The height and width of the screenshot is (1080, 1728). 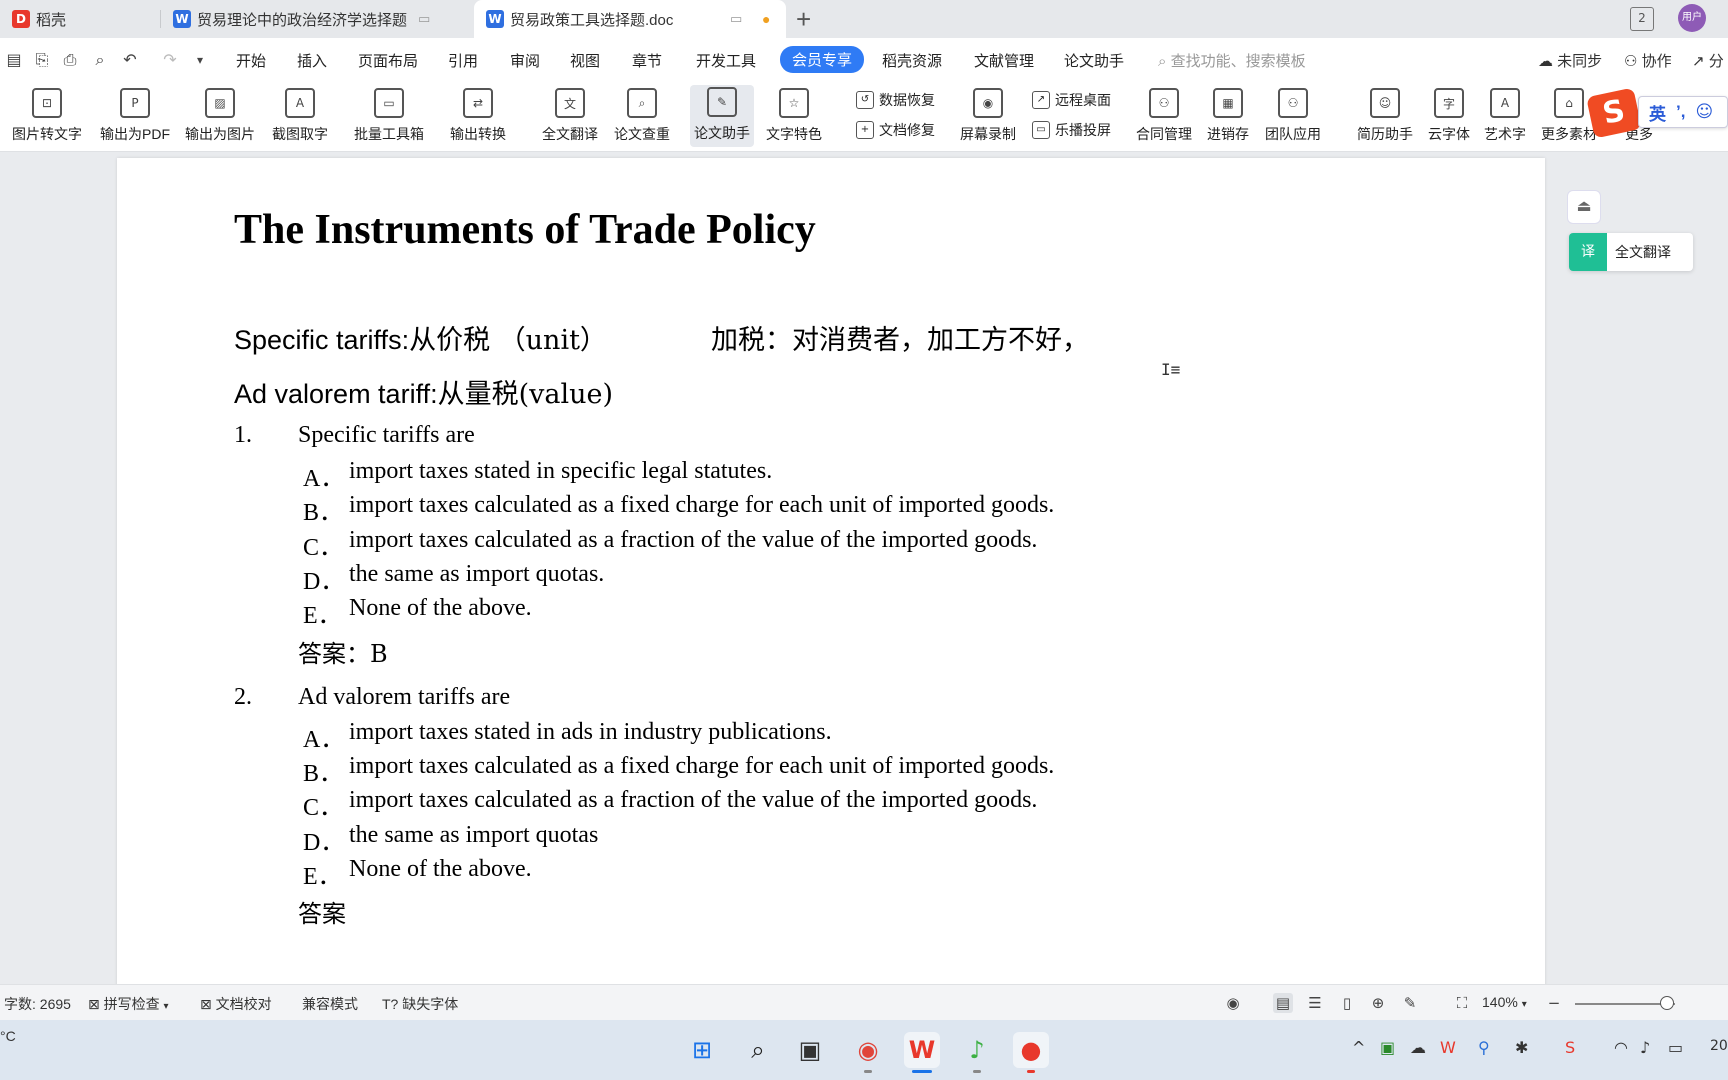 What do you see at coordinates (236, 1004) in the screenshot?
I see `doc-check-button: ⊠ 文档校对` at bounding box center [236, 1004].